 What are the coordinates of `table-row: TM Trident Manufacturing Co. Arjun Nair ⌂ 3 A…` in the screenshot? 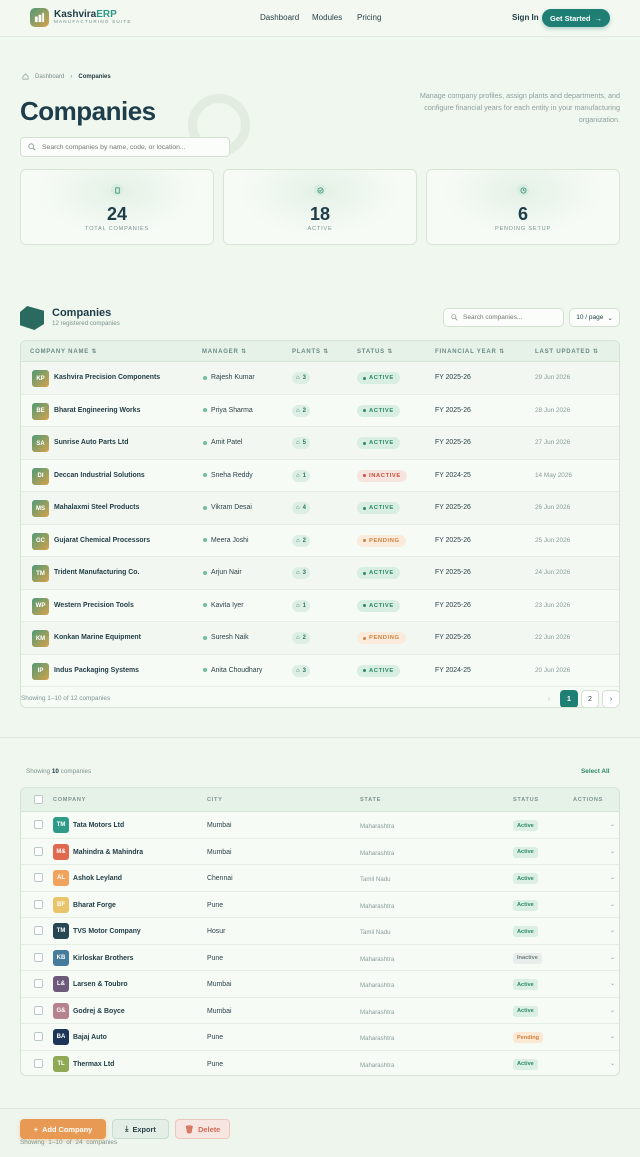 It's located at (320, 573).